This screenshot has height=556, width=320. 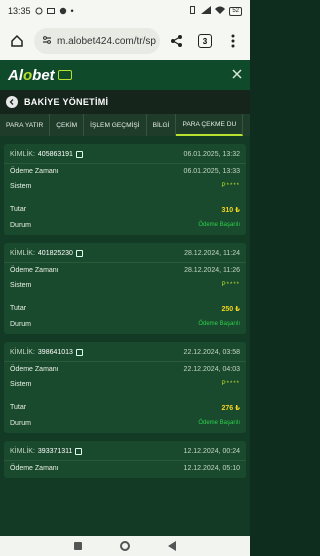 What do you see at coordinates (125, 75) in the screenshot?
I see `app-header: Alobet` at bounding box center [125, 75].